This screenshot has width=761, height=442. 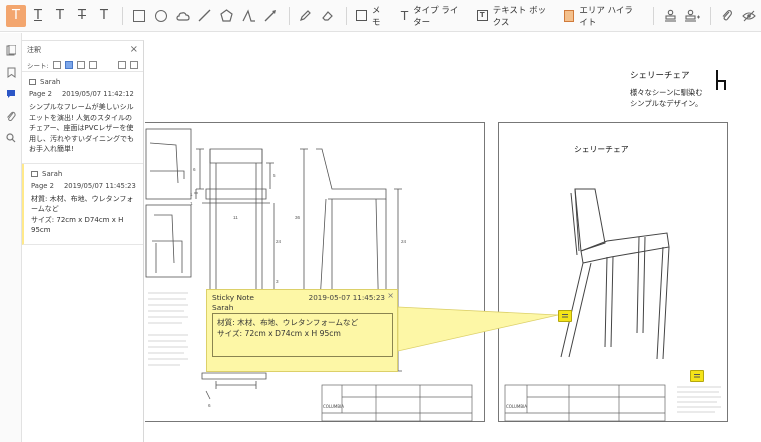 I want to click on nav-bookmarks, so click(x=11, y=72).